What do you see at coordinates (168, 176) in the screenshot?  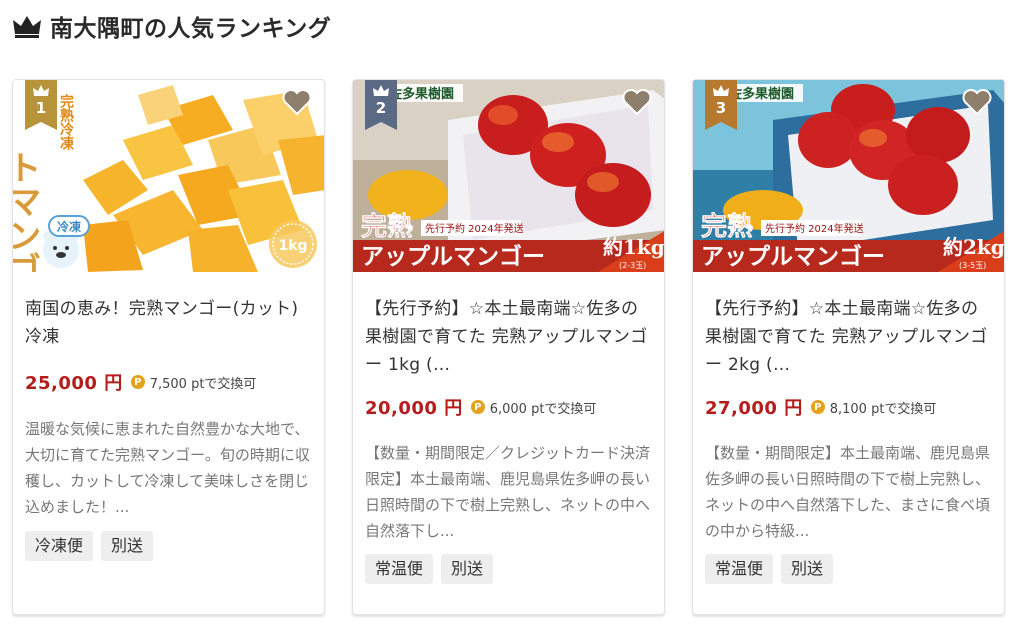 I see `product-image: トマンゴー 完熟冷凍 冷凍 1kg` at bounding box center [168, 176].